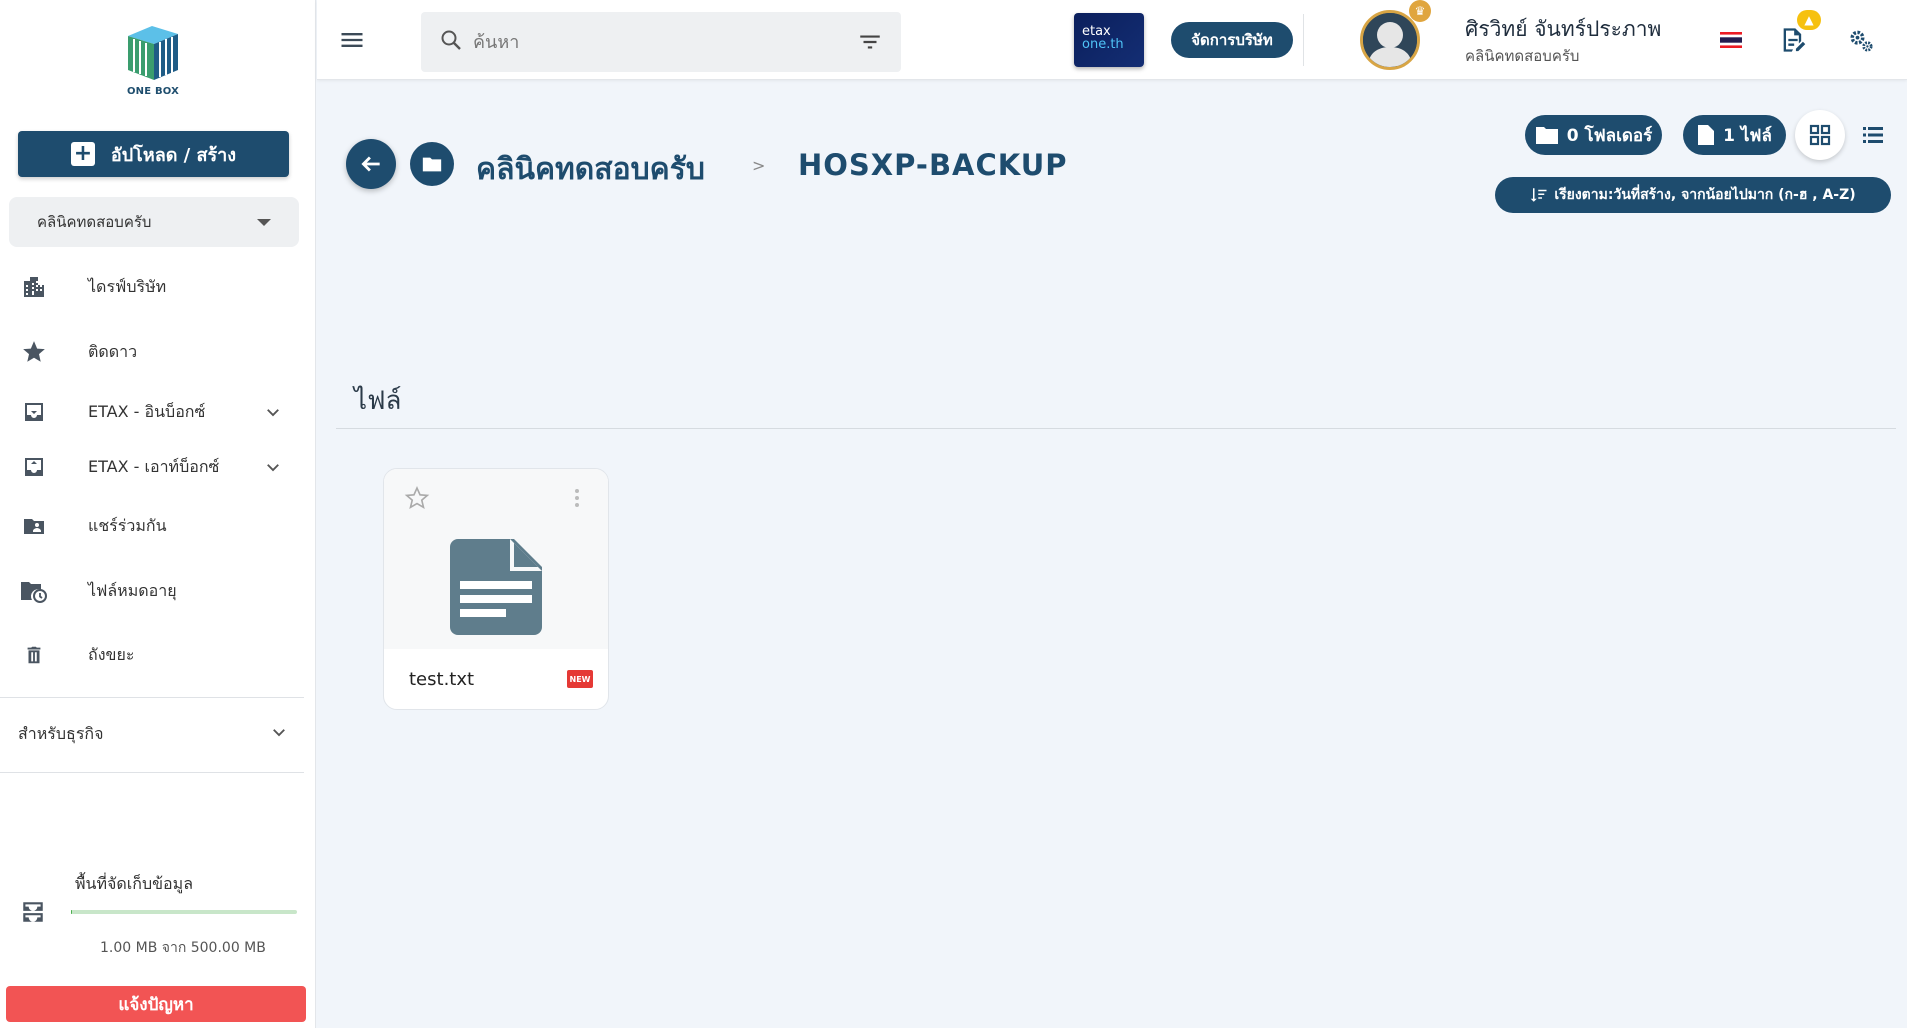  What do you see at coordinates (154, 466) in the screenshot?
I see `sidebar-item-label: ETAX - เอาท์บ็อกซ์` at bounding box center [154, 466].